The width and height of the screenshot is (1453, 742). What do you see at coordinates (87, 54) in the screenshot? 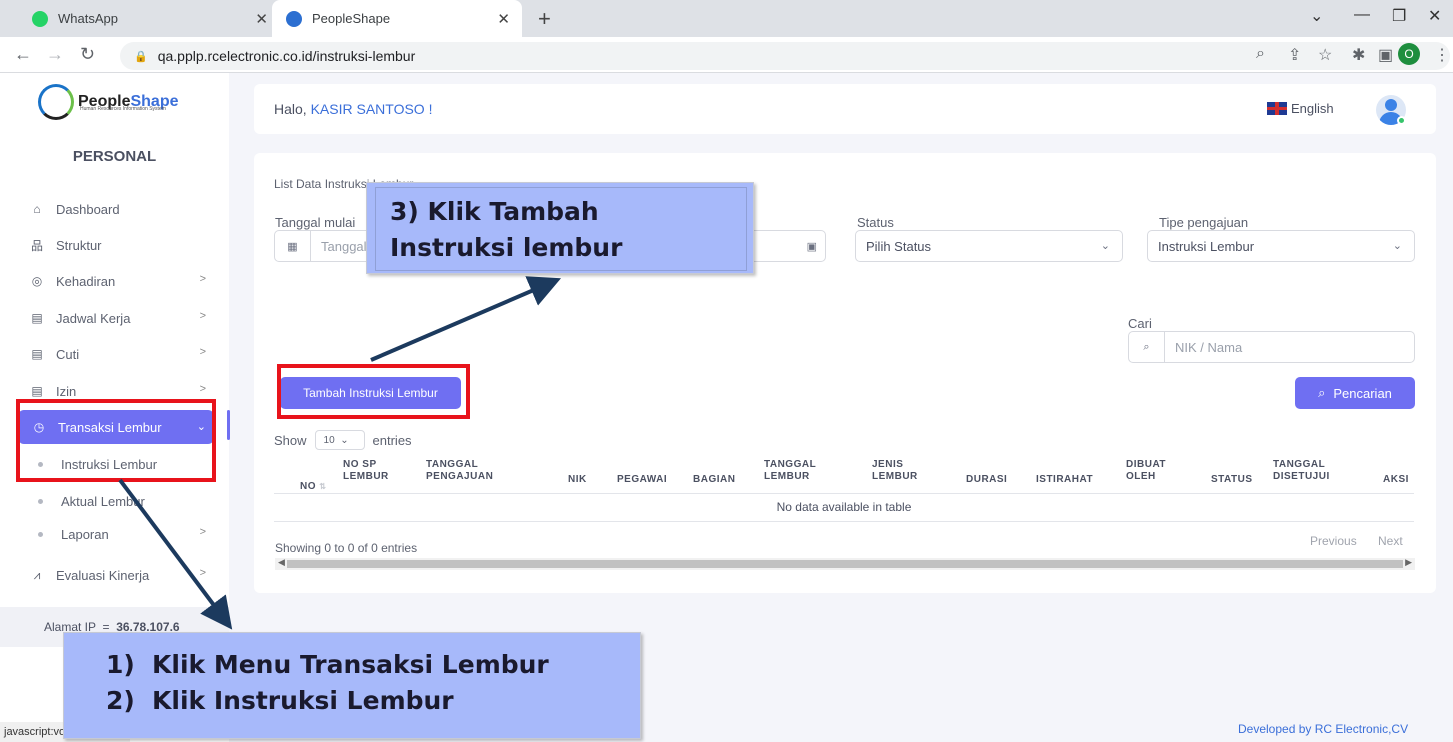
I see `reload-icon: ↻` at bounding box center [87, 54].